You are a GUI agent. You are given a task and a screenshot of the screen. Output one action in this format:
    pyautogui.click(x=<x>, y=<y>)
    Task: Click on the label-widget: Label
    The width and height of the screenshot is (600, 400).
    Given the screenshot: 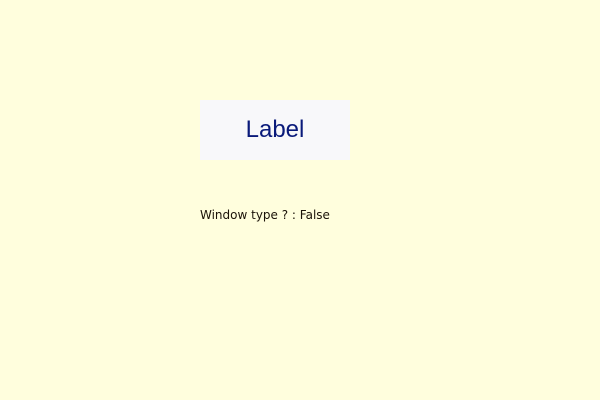 What is the action you would take?
    pyautogui.click(x=275, y=130)
    